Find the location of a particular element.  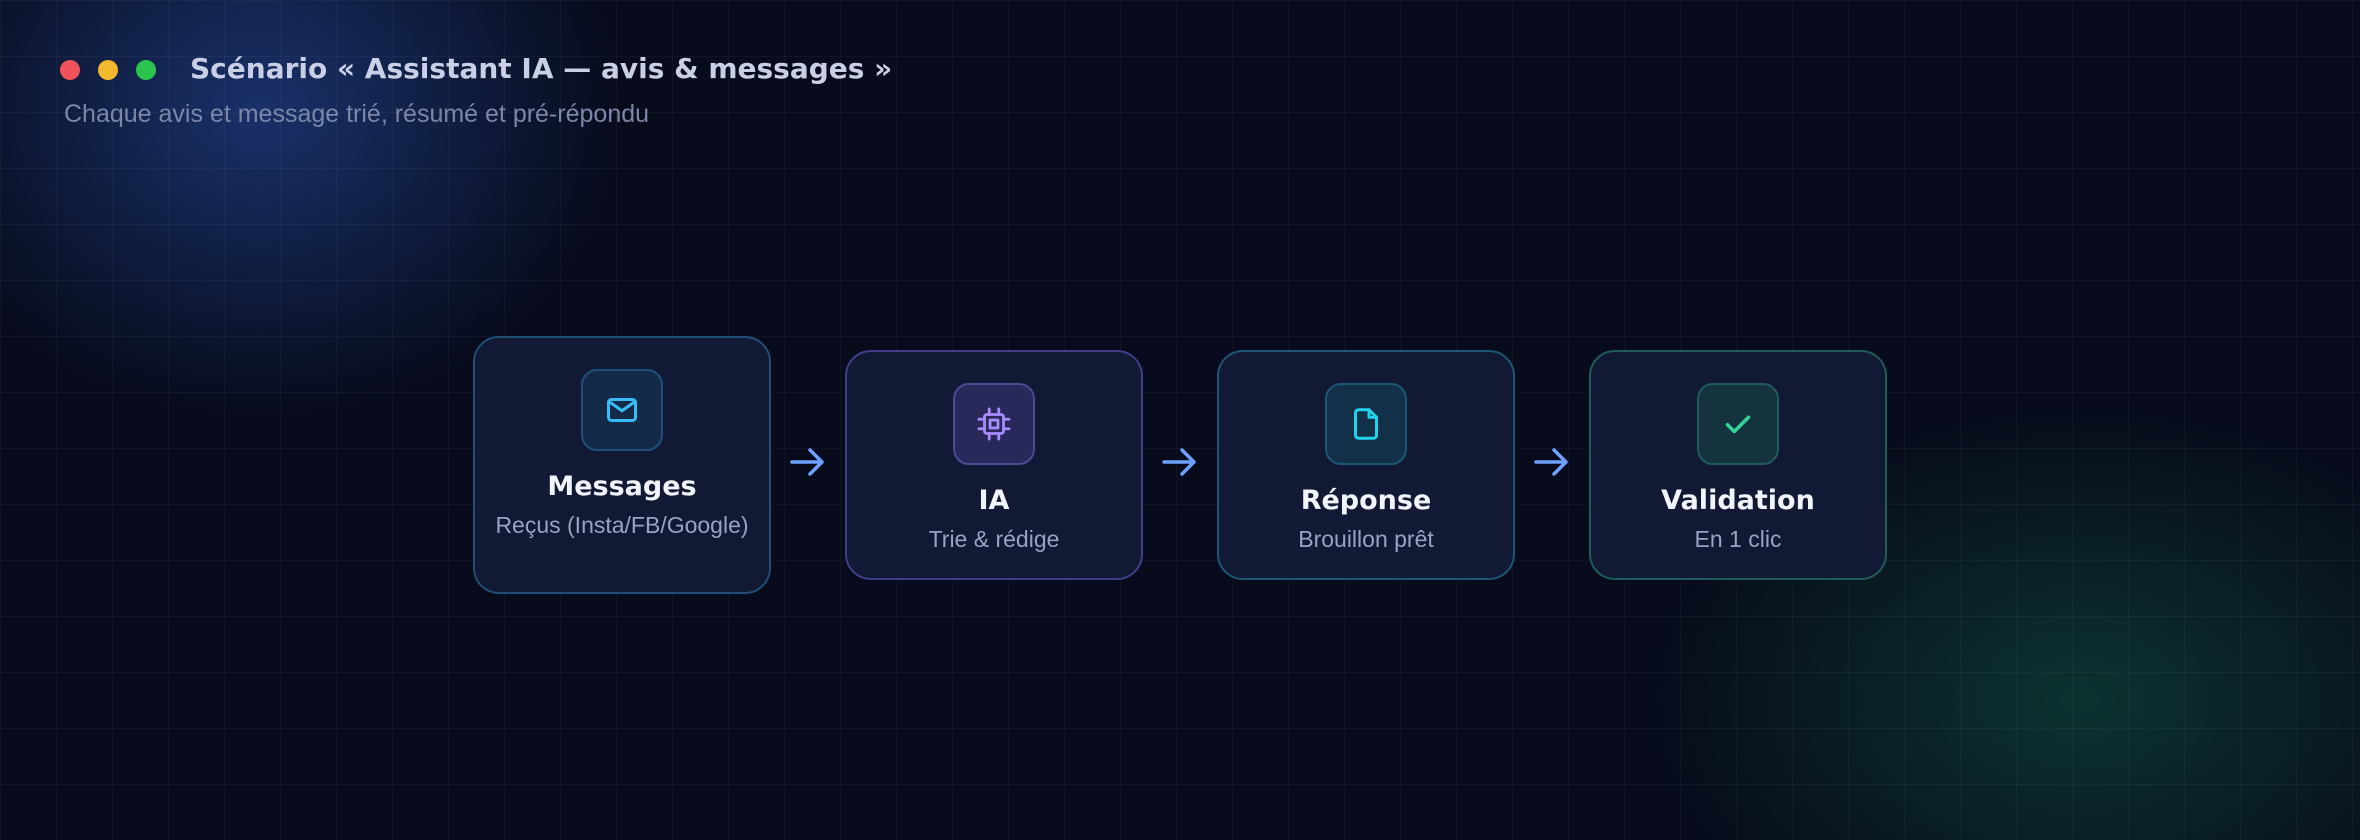

step-subtitle: Brouillon prêt is located at coordinates (1366, 539).